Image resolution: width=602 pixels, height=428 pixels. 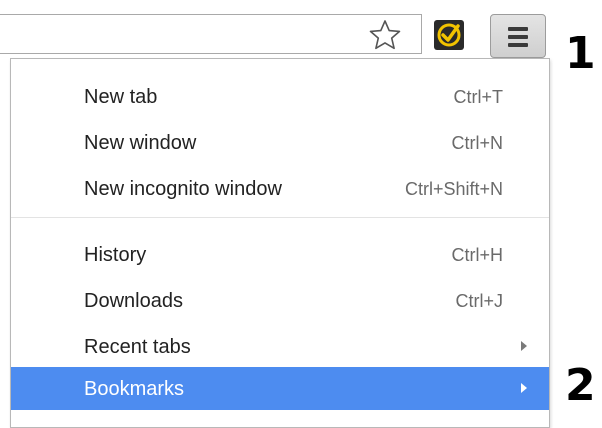 What do you see at coordinates (280, 388) in the screenshot?
I see `menu-item-bookmarks: Bookmarks` at bounding box center [280, 388].